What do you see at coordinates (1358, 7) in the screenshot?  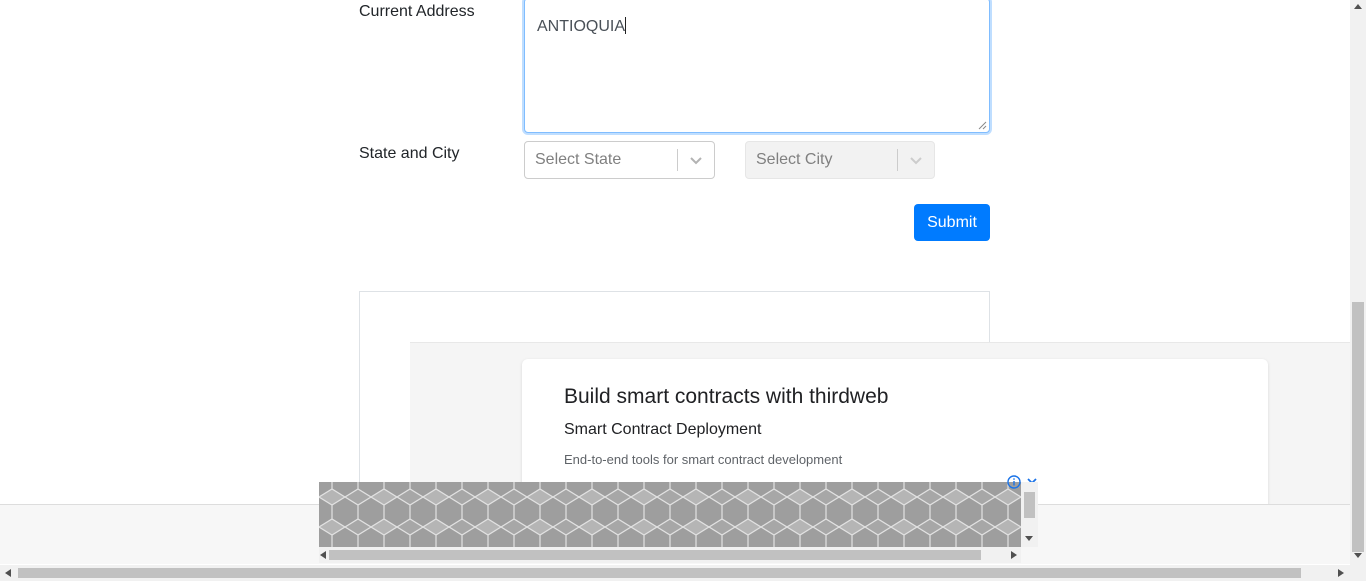 I see `scroll-up-arrow-icon` at bounding box center [1358, 7].